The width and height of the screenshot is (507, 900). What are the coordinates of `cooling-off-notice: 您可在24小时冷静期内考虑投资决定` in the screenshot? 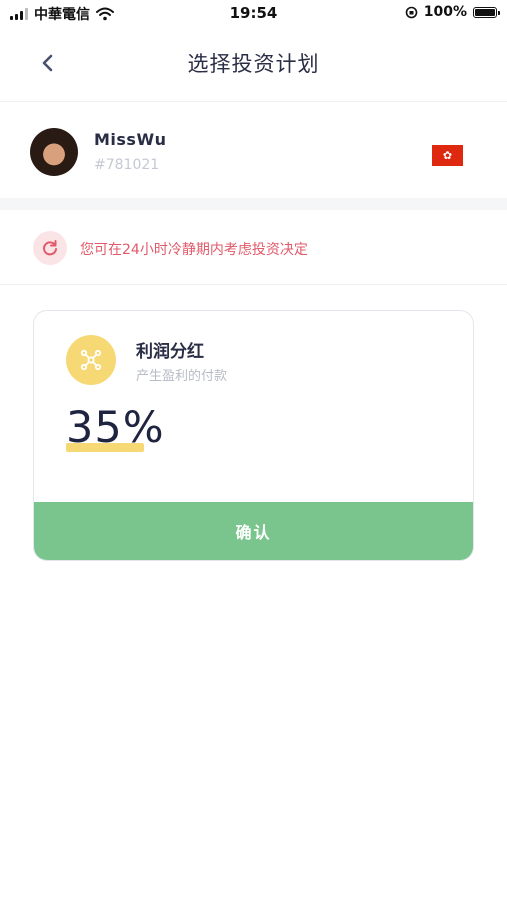 It's located at (253, 248).